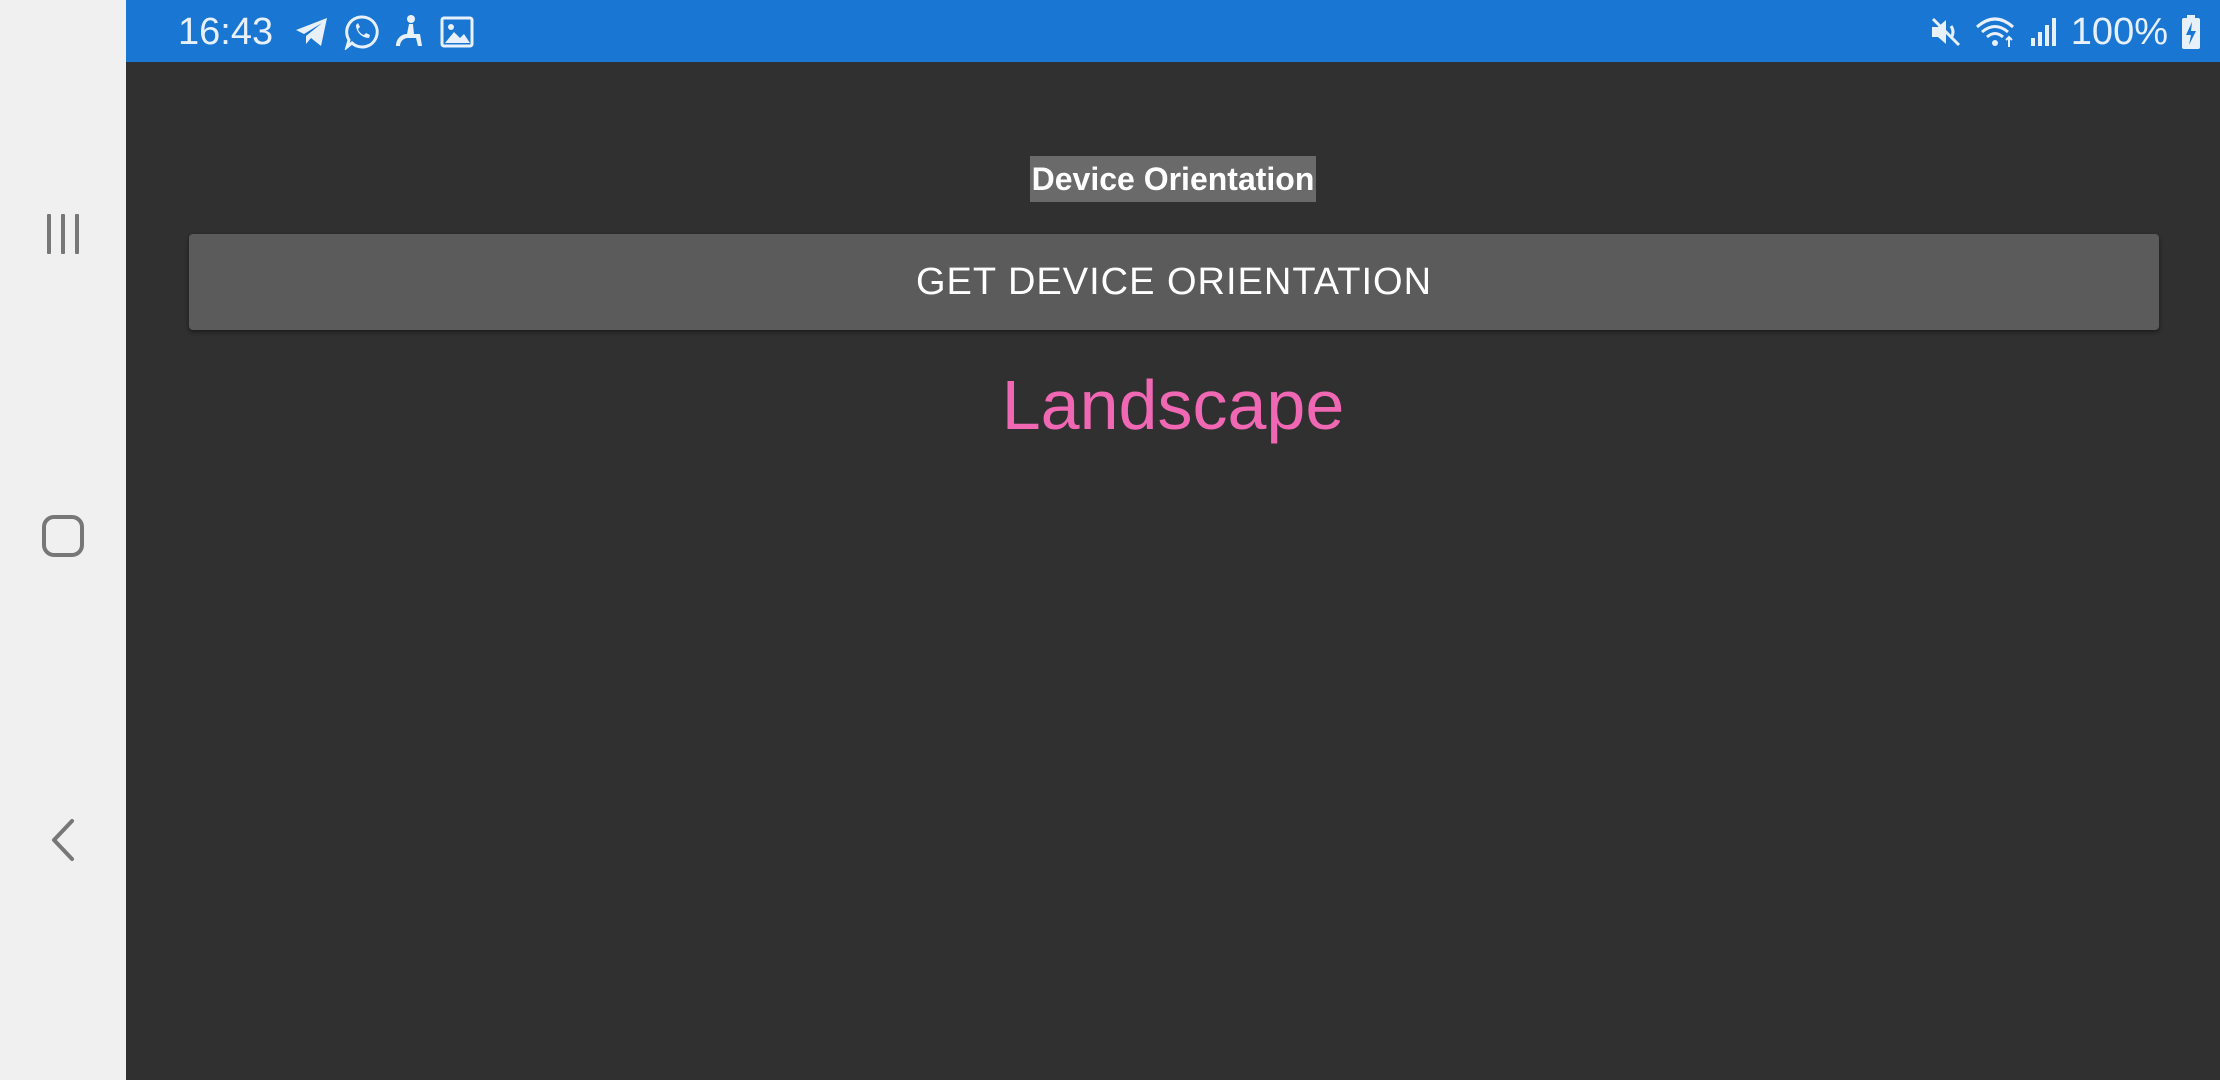 The height and width of the screenshot is (1080, 2220). I want to click on whatsapp-icon, so click(361, 32).